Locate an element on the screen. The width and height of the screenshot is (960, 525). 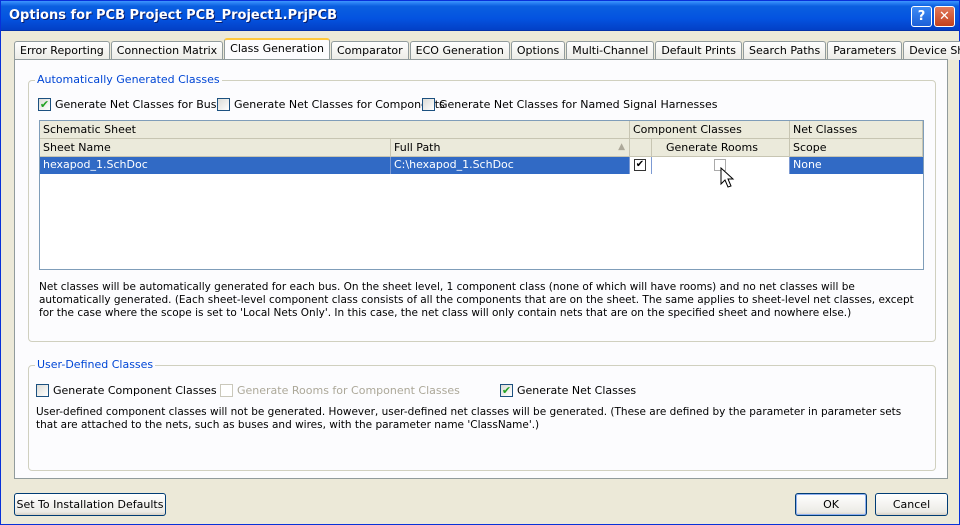
tab-connection-matrix: Connection Matrix is located at coordinates (167, 50).